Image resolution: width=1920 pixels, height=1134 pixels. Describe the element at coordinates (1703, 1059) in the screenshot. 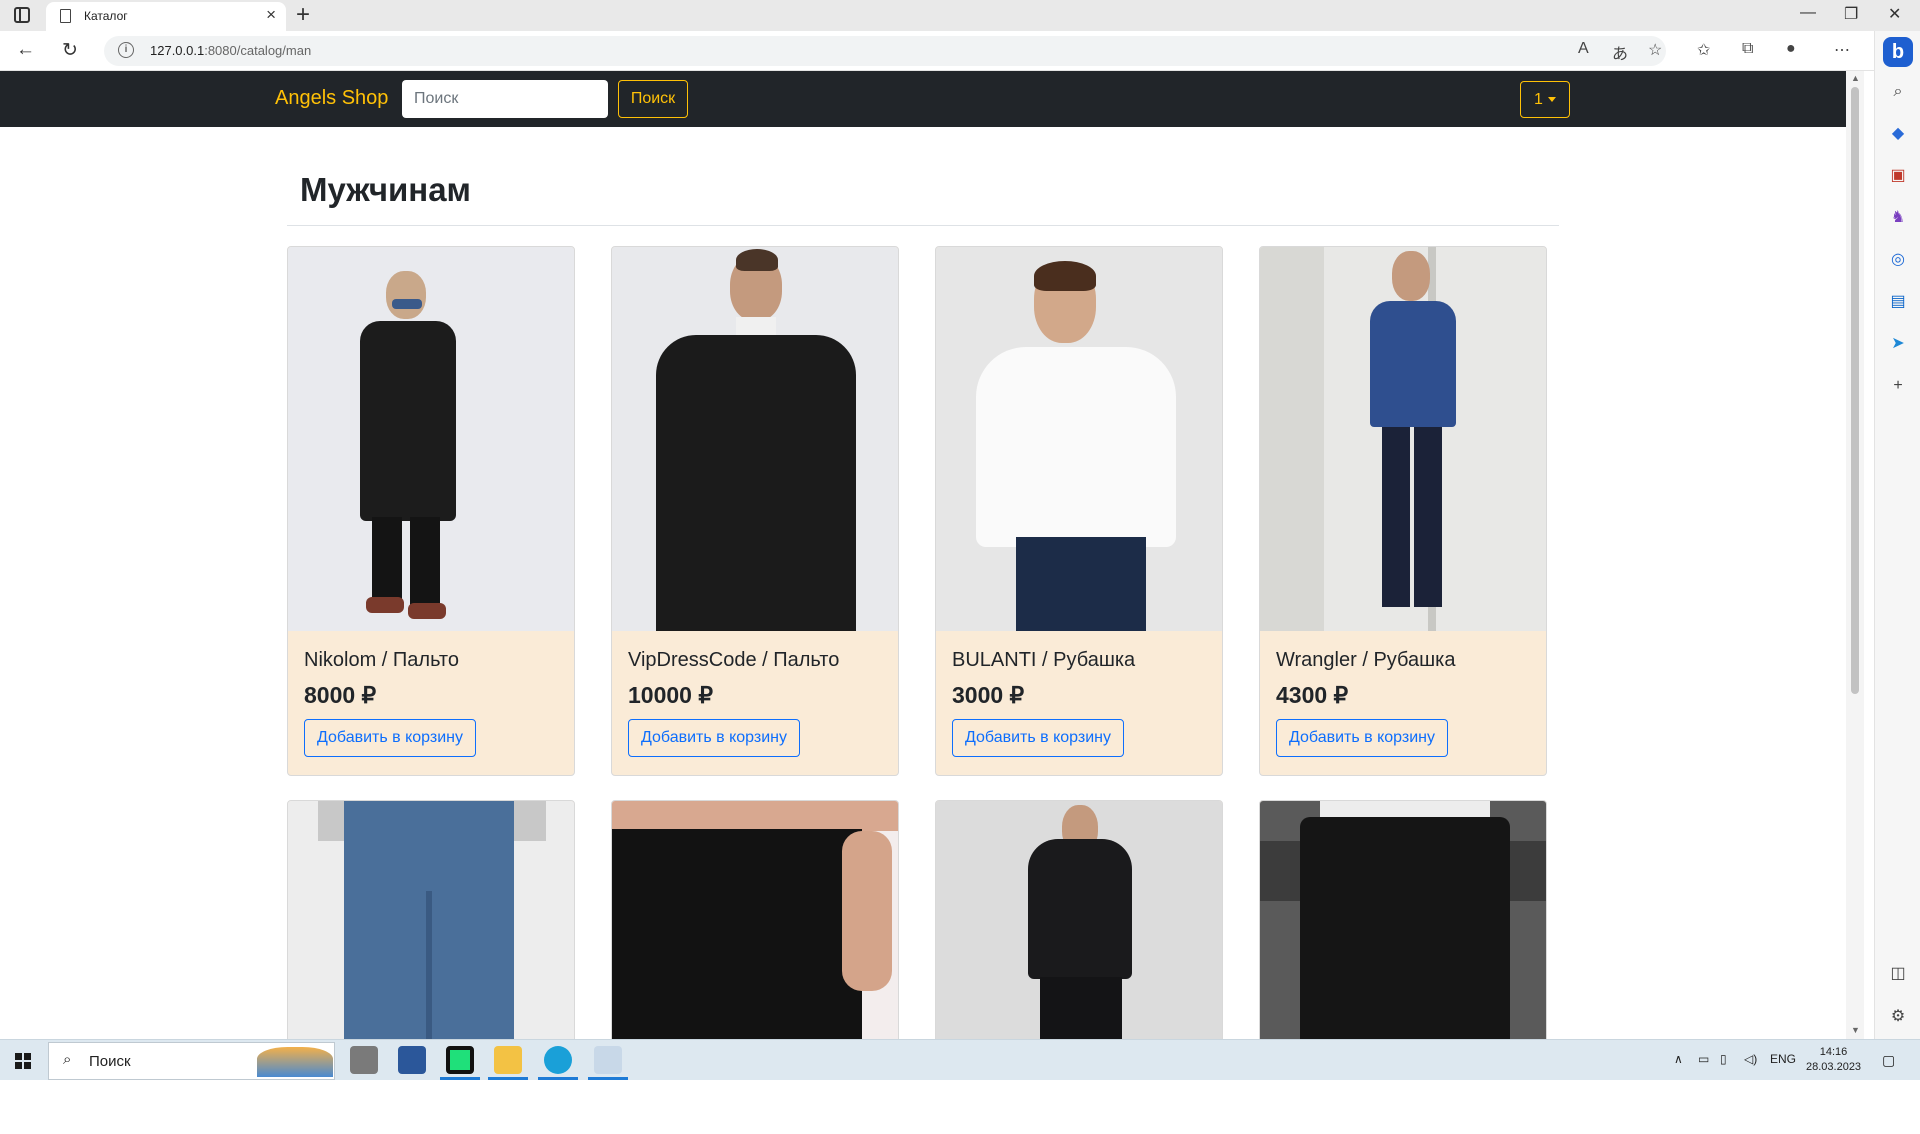

I see `camera-icon: ▭` at that location.